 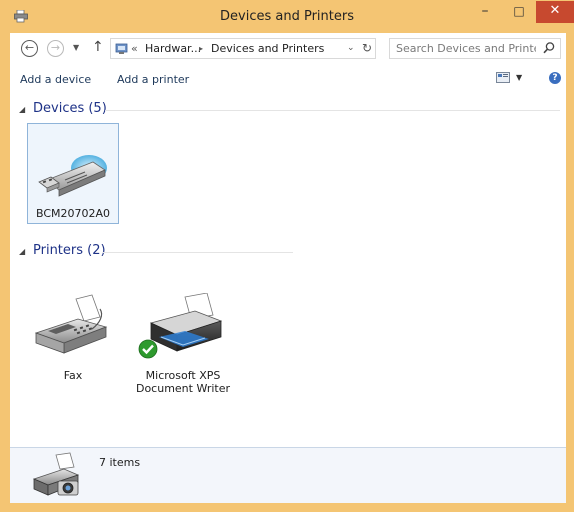 I want to click on up-button: ↑, so click(x=98, y=47).